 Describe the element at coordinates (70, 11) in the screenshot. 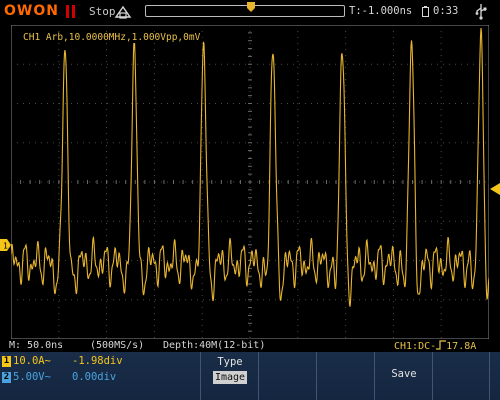

I see `pause-icon` at that location.